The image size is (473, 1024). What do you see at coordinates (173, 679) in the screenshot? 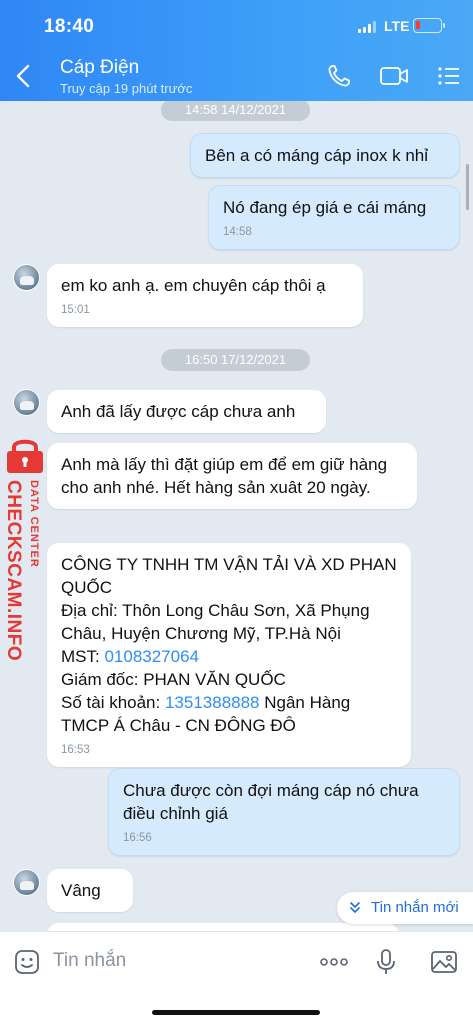
I see `director-line: Giám đốc: PHAN VĂN QUỐC` at bounding box center [173, 679].